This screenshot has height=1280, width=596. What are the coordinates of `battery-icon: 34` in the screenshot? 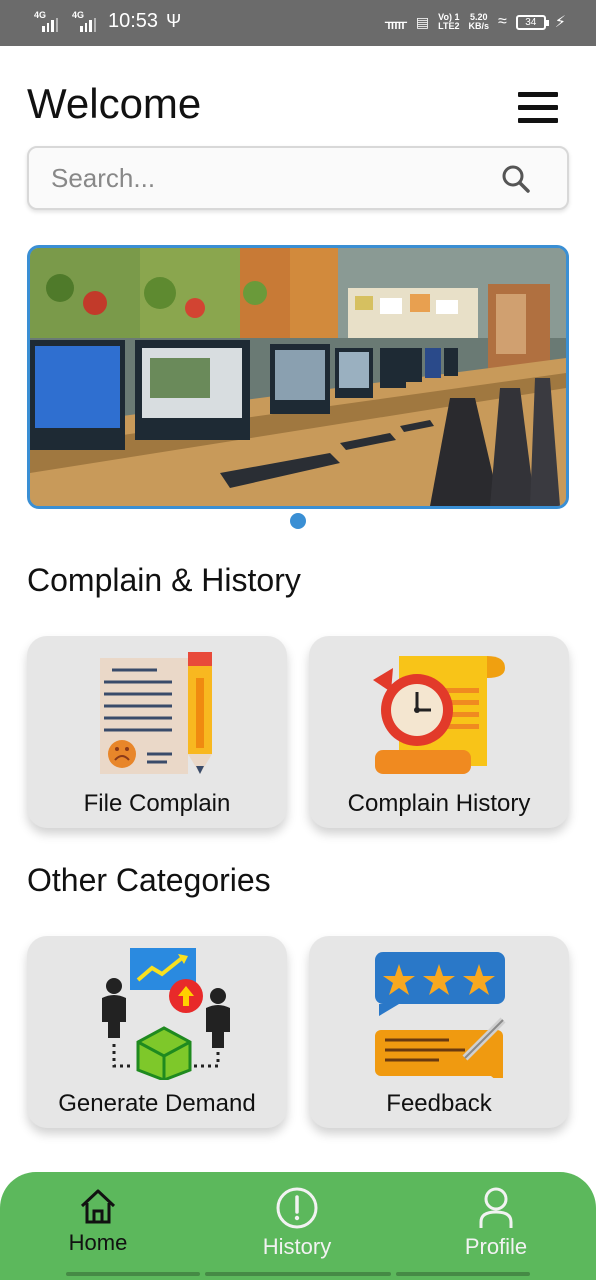 It's located at (532, 22).